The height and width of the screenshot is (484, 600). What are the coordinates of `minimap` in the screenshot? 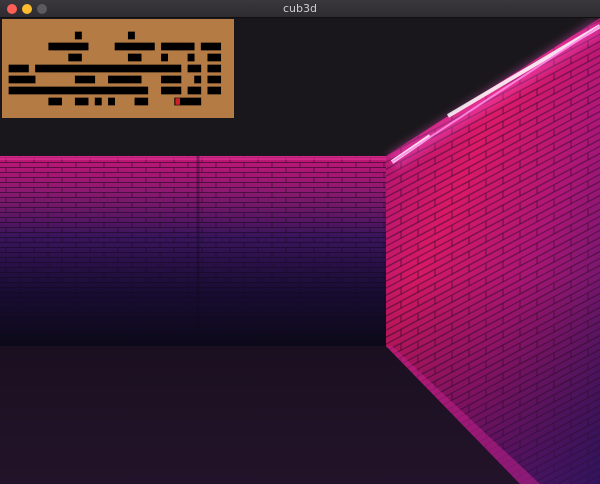 It's located at (118, 68).